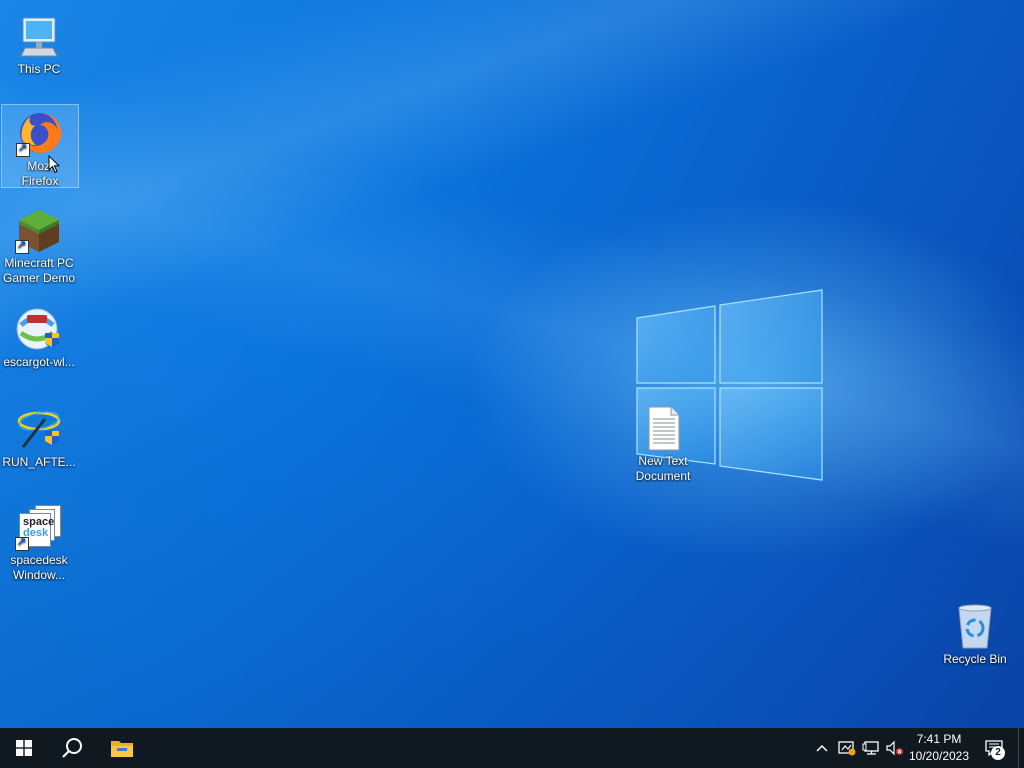 The height and width of the screenshot is (768, 1024). I want to click on desktop-icon-label: spacedesk, so click(39, 560).